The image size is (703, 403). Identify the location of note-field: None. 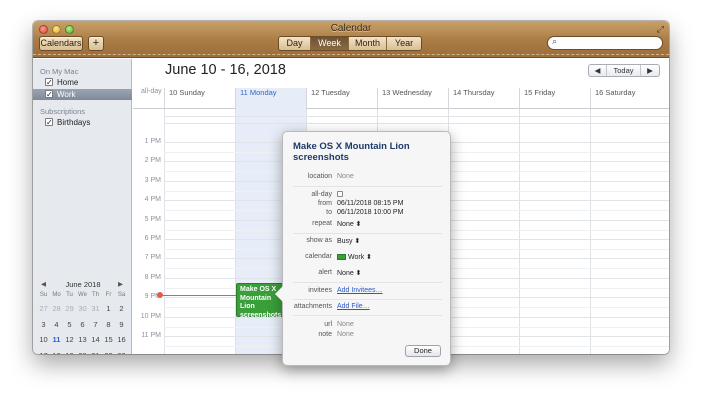
(345, 334).